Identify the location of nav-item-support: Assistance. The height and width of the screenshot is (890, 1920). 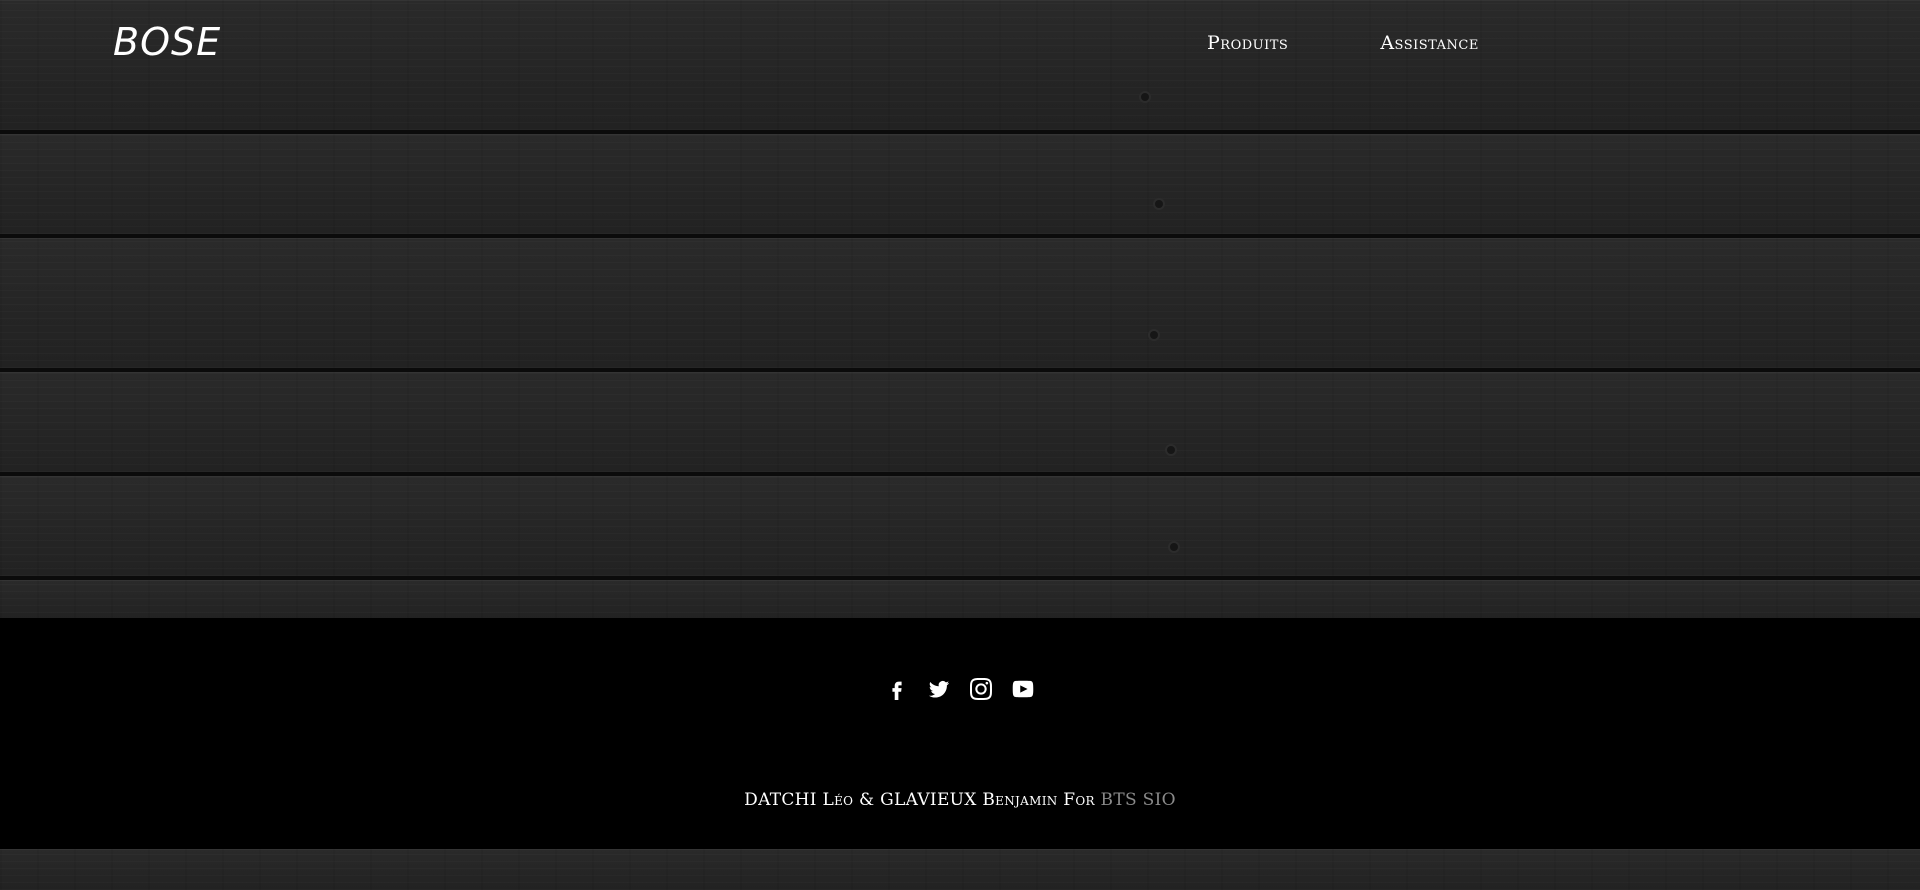
(1429, 43).